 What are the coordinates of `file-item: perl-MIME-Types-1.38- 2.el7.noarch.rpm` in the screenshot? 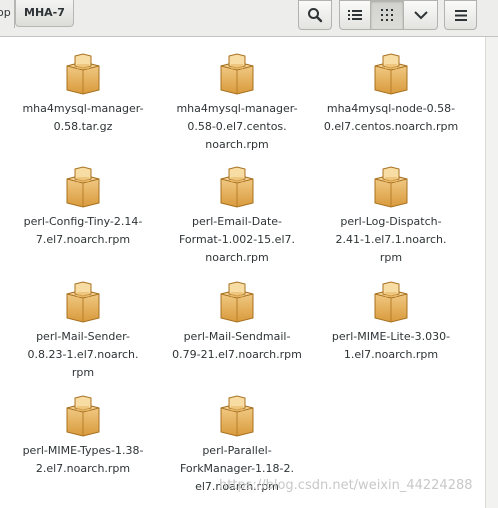 It's located at (83, 436).